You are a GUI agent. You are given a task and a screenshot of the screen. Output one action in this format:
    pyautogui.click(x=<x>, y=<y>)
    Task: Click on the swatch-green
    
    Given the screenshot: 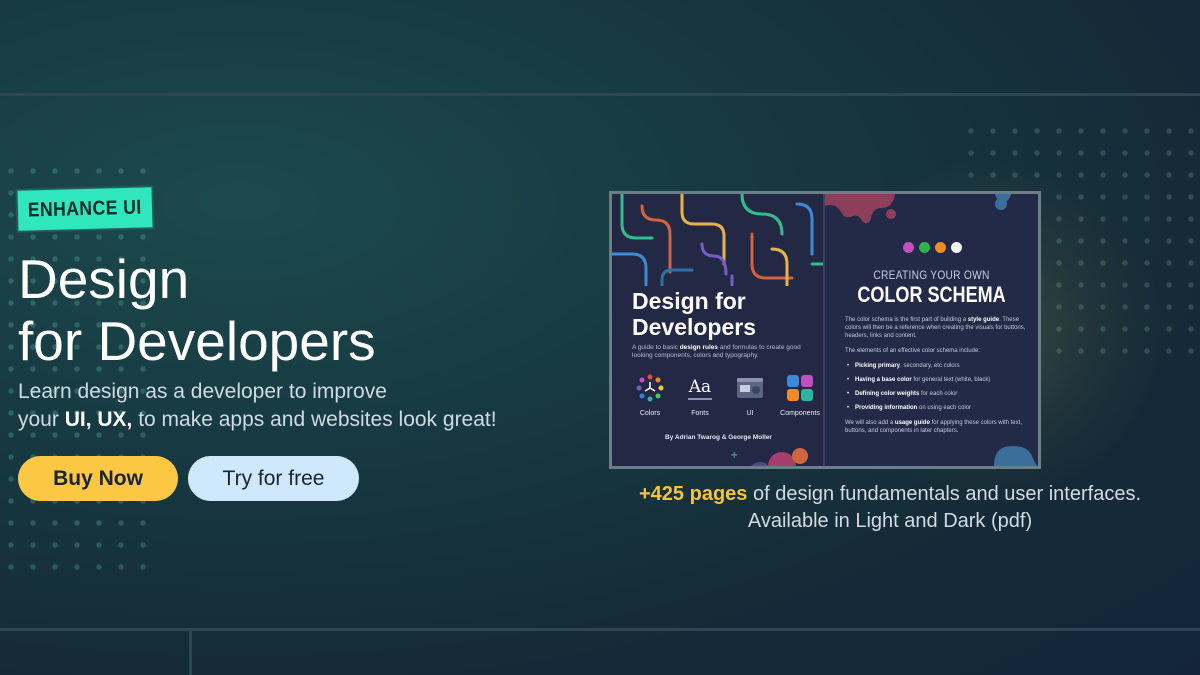 What is the action you would take?
    pyautogui.click(x=924, y=247)
    